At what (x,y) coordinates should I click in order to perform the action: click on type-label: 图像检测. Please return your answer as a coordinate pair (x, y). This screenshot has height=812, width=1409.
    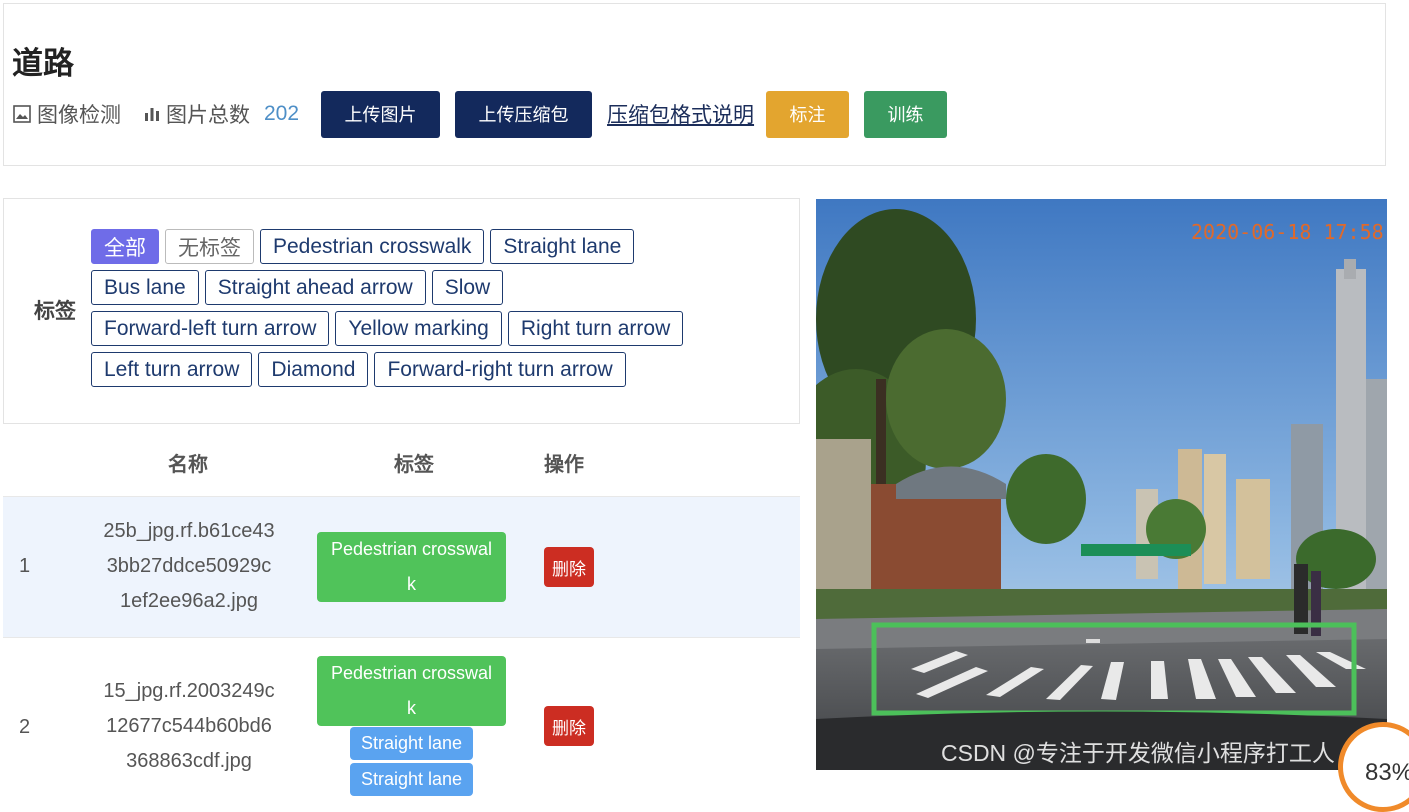
    Looking at the image, I should click on (79, 115).